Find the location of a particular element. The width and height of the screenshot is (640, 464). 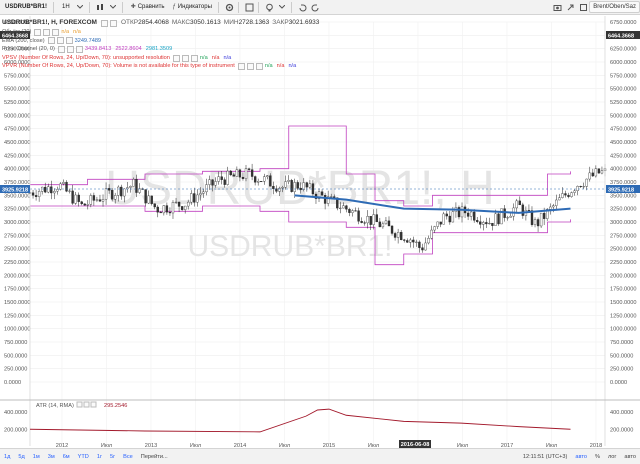

period-button: 5г is located at coordinates (112, 457).